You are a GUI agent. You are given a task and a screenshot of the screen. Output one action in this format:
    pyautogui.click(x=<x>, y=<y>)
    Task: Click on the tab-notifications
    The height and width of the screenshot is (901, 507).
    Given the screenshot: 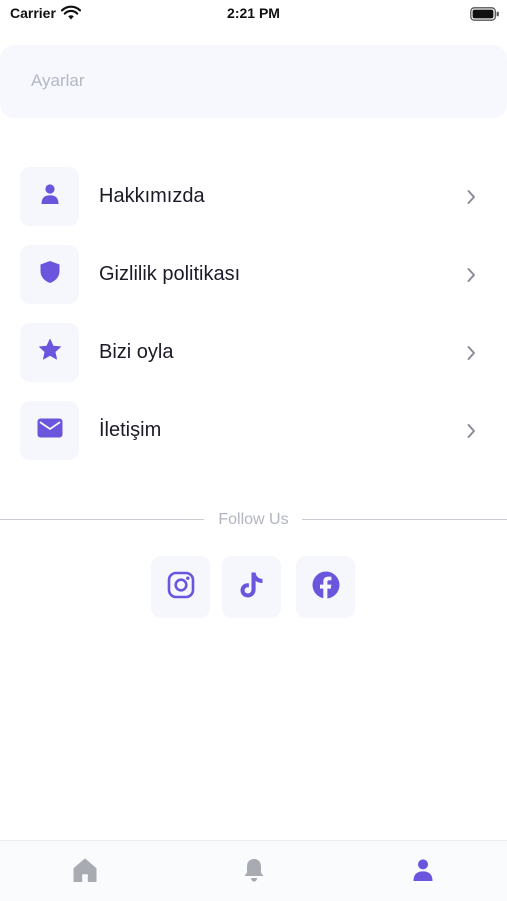 What is the action you would take?
    pyautogui.click(x=254, y=872)
    